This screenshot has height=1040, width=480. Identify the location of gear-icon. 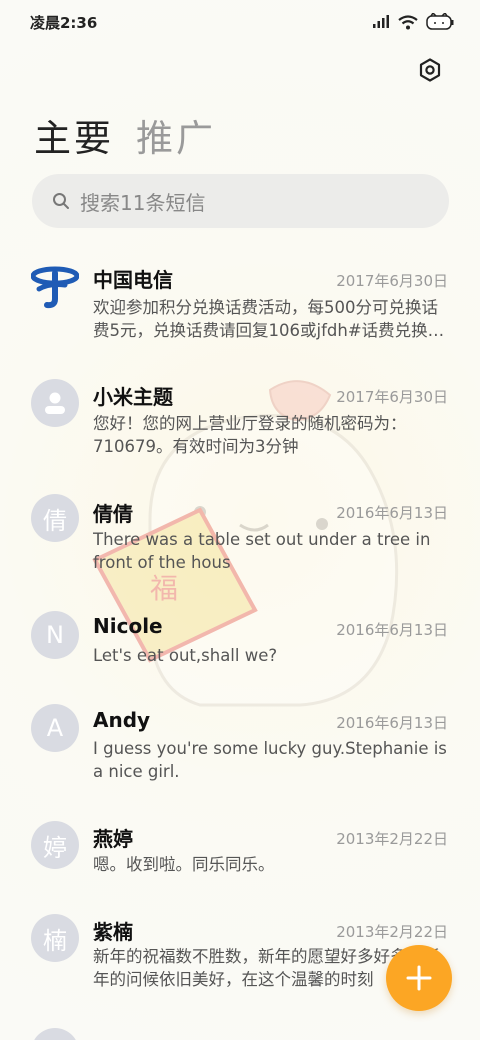
(430, 70).